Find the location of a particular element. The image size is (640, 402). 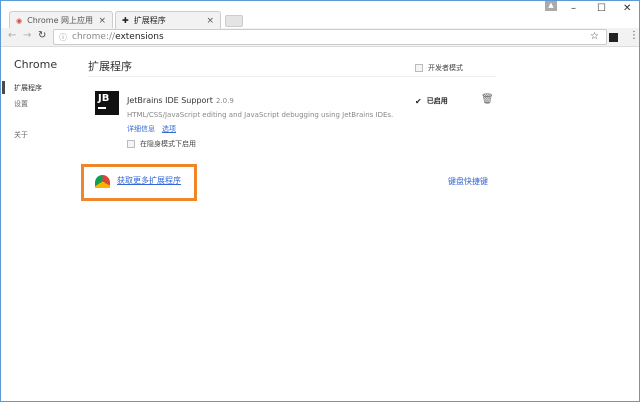

selected-indicator is located at coordinates (3, 87).